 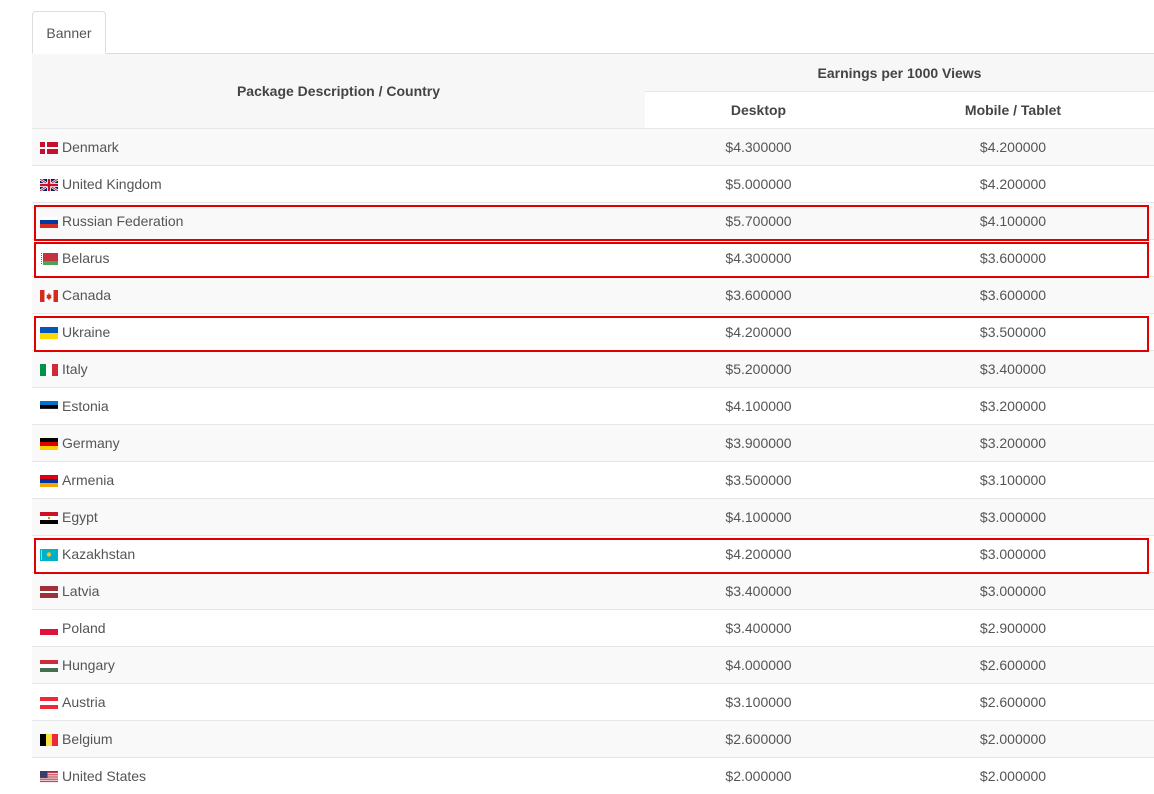 I want to click on country-name: United Kingdom, so click(x=112, y=184).